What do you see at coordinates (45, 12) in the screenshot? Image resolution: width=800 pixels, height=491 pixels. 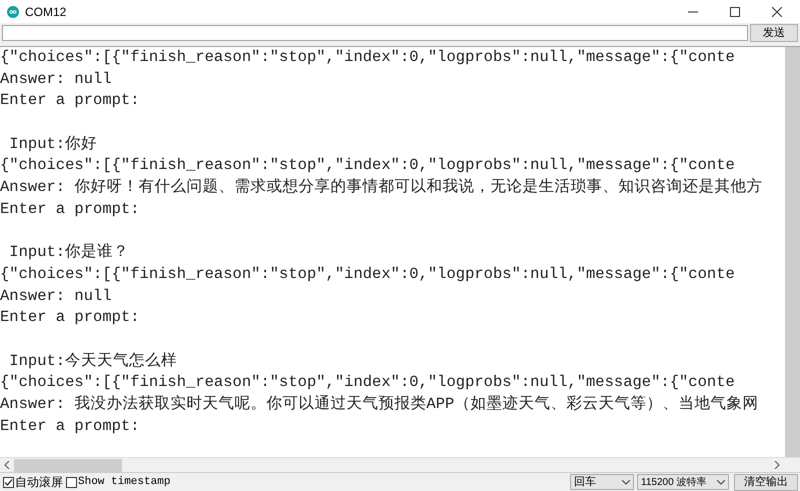 I see `window-title: COM12` at bounding box center [45, 12].